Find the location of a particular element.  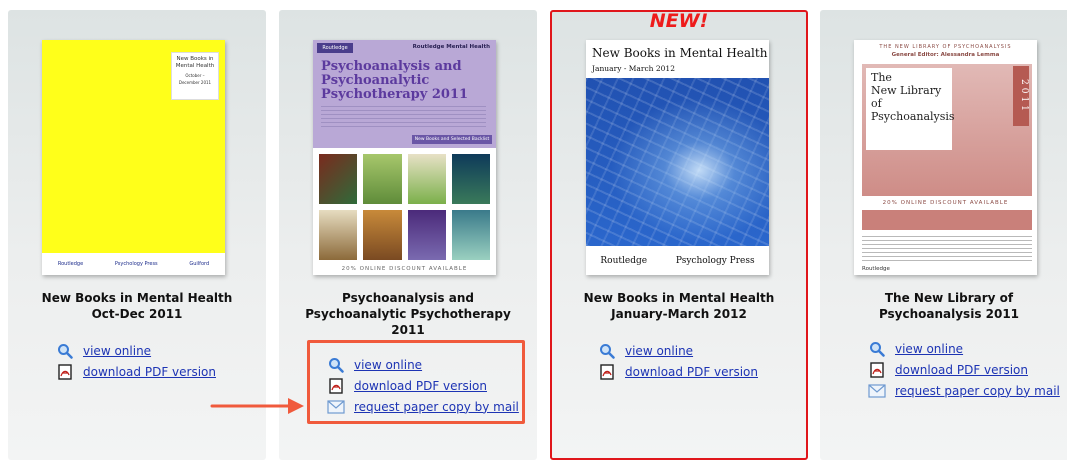

request-paper-copy-row: request paper copy by mail is located at coordinates (963, 390).